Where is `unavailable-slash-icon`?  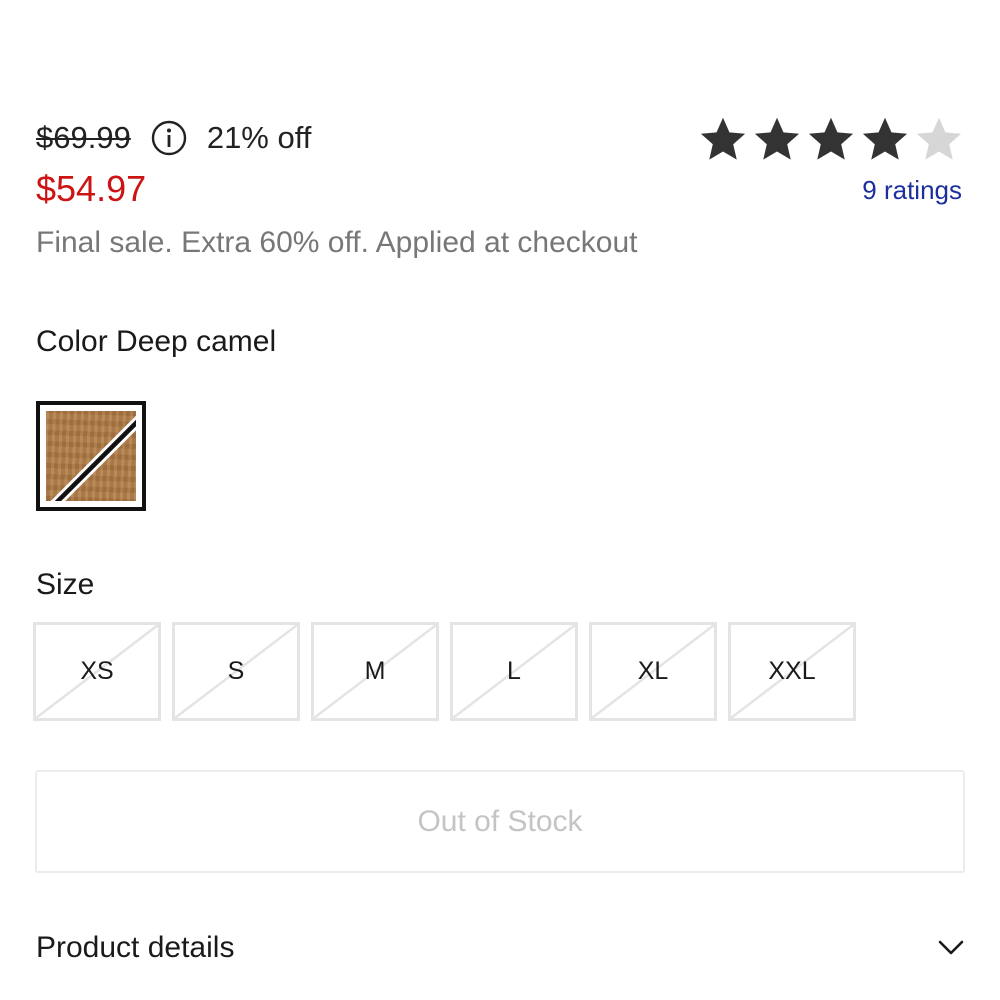 unavailable-slash-icon is located at coordinates (93, 458).